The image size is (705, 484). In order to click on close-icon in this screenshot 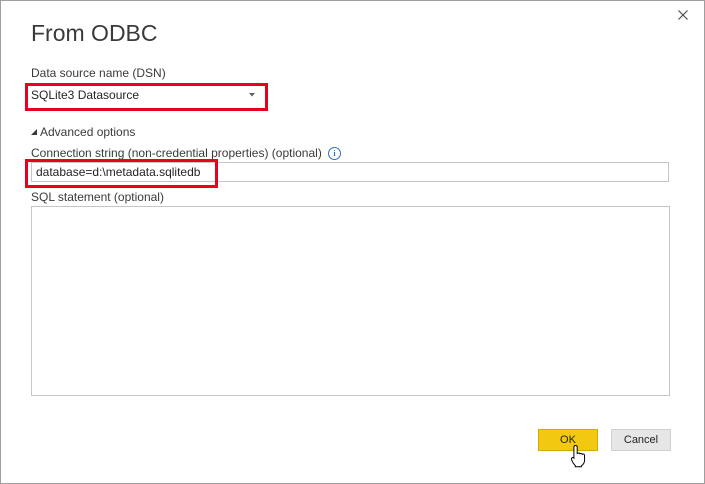, I will do `click(683, 15)`.